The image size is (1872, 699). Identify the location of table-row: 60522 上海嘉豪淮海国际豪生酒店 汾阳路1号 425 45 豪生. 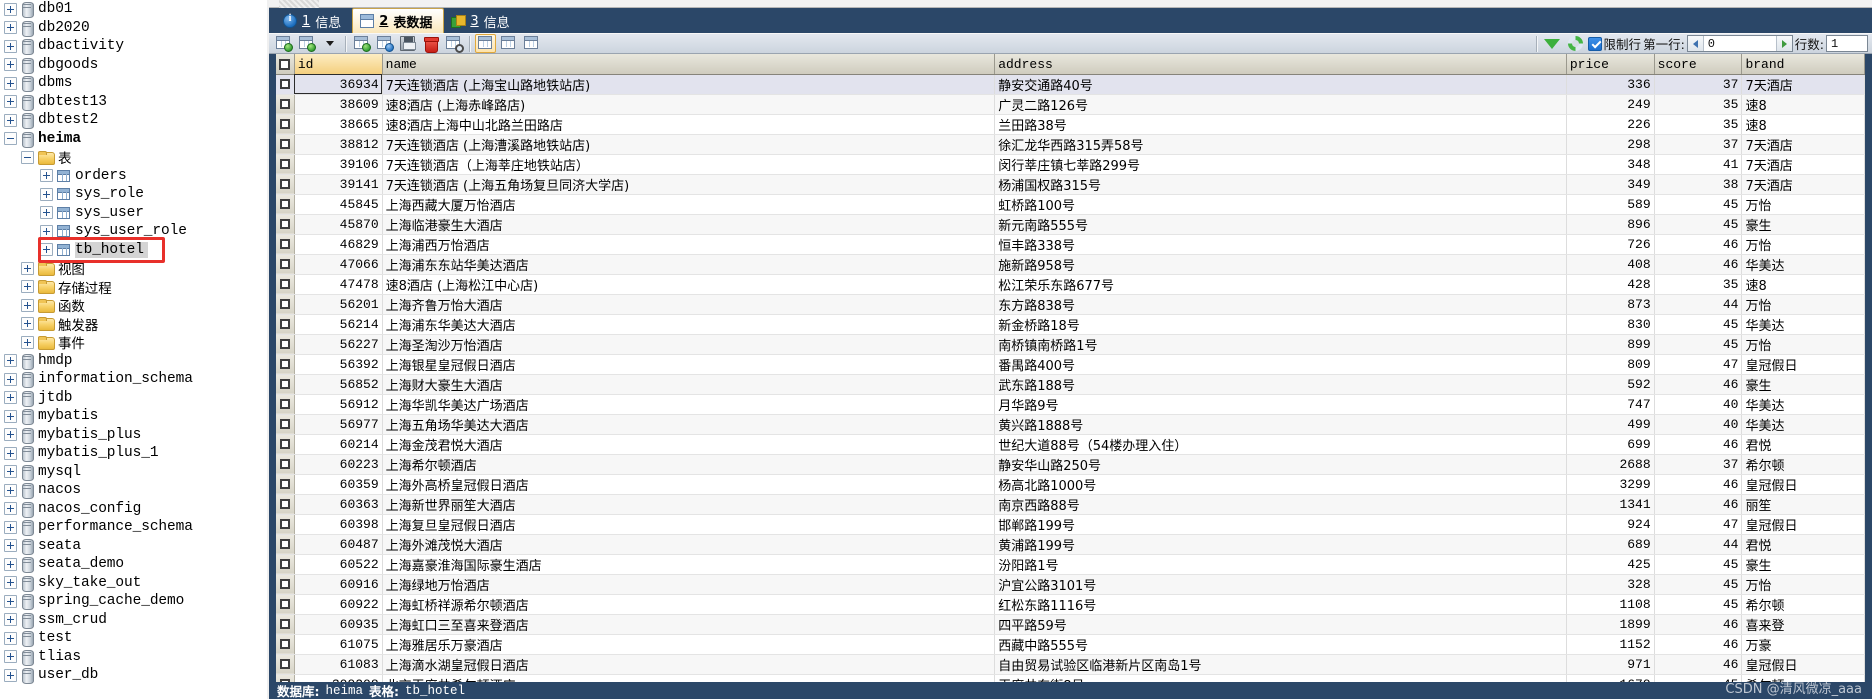
(1070, 564).